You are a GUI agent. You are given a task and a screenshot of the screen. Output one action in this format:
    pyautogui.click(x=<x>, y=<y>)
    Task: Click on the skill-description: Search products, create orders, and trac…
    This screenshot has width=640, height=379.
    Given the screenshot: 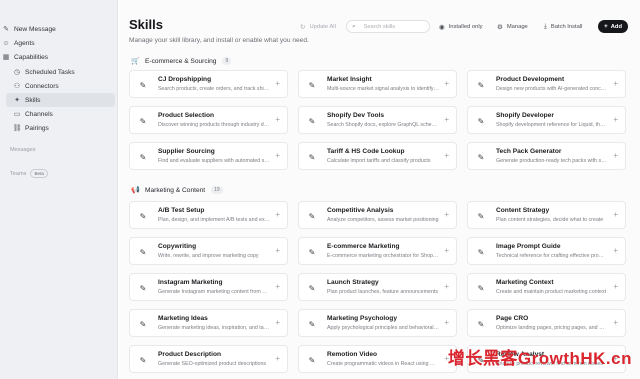 What is the action you would take?
    pyautogui.click(x=214, y=89)
    